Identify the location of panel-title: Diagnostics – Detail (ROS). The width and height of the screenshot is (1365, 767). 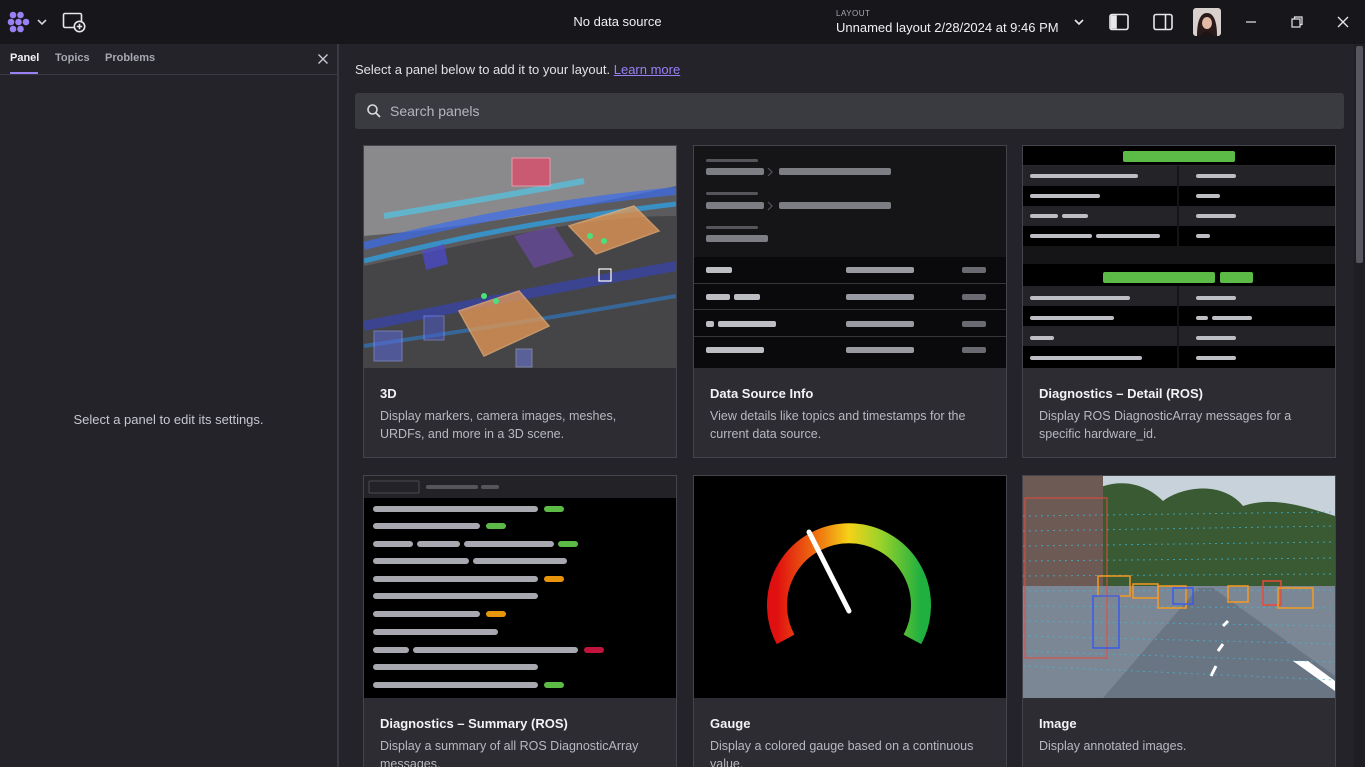
(1121, 393).